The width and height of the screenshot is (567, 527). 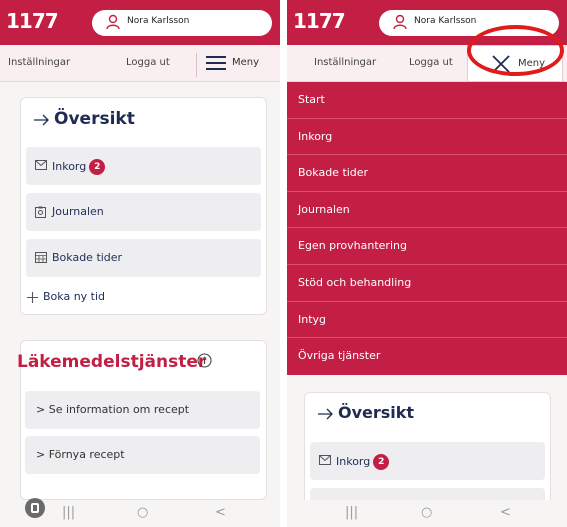 I want to click on prescription-info-item: > Se information om recept, so click(x=142, y=410).